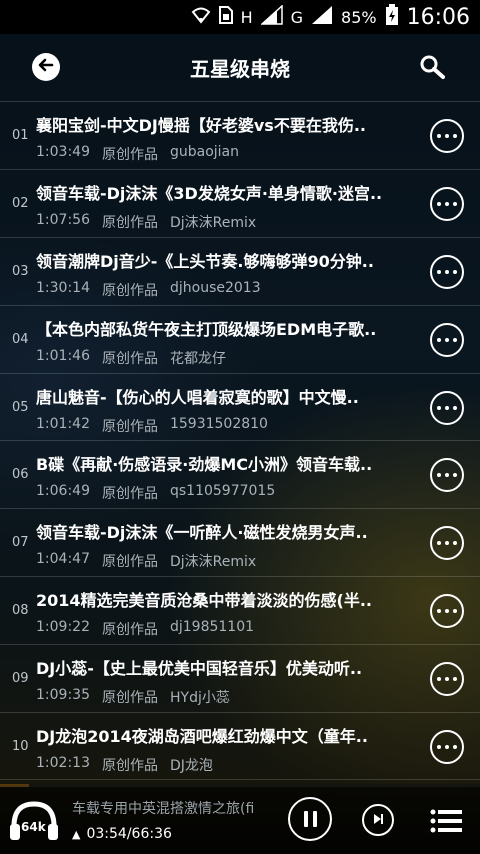  What do you see at coordinates (63, 152) in the screenshot?
I see `track-duration: 1:03:49` at bounding box center [63, 152].